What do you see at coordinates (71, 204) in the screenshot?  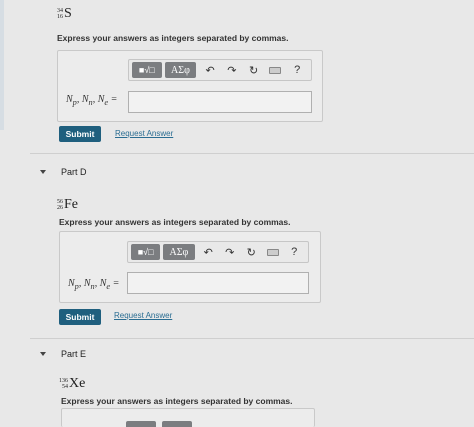 I see `element-symbol: Fe` at bounding box center [71, 204].